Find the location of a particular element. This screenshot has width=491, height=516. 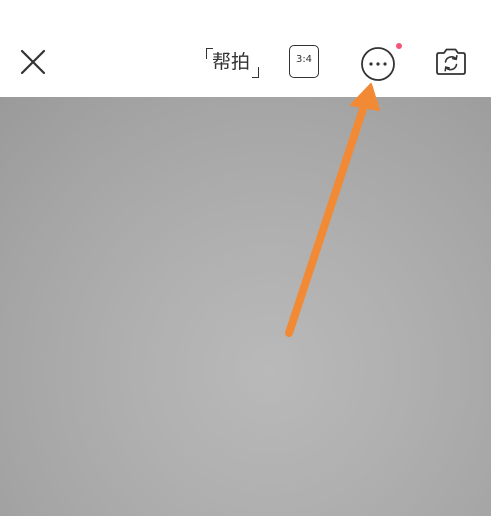

aspect-ratio-label: 3:4 is located at coordinates (304, 59).